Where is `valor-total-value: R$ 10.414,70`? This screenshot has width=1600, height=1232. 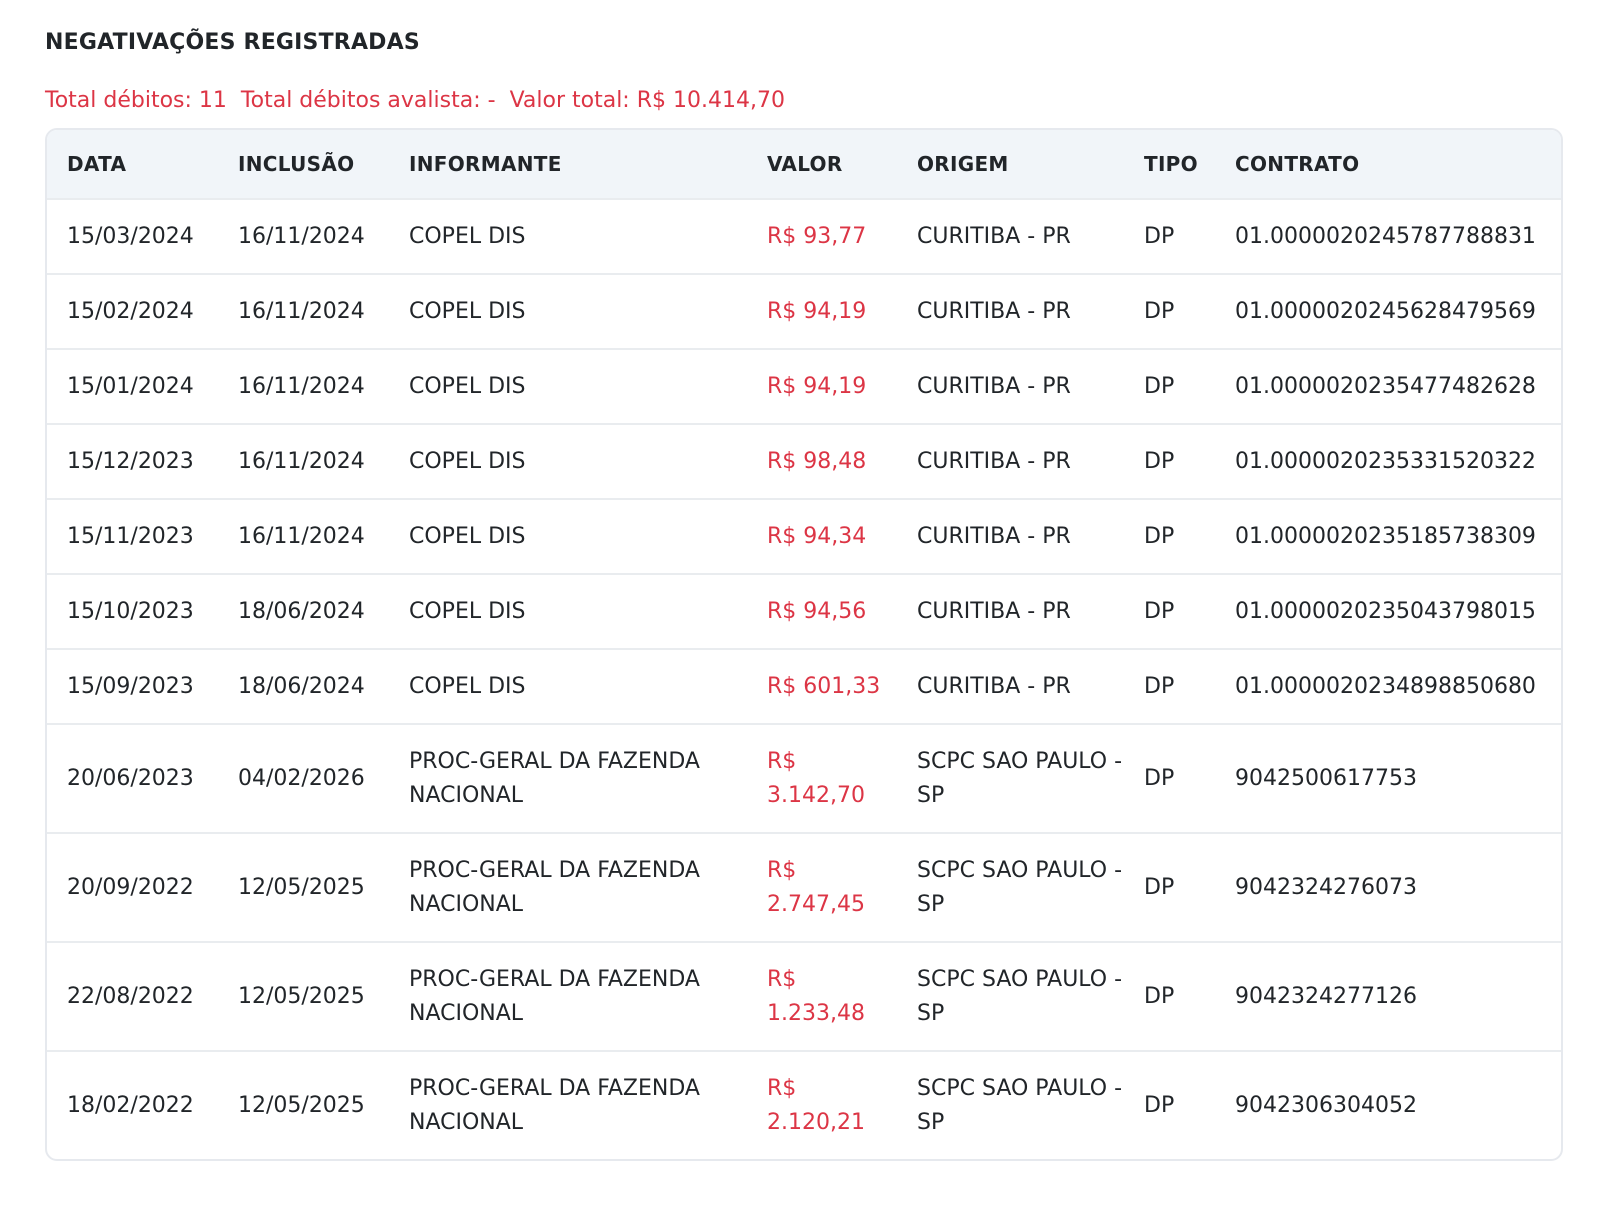
valor-total-value: R$ 10.414,70 is located at coordinates (710, 100).